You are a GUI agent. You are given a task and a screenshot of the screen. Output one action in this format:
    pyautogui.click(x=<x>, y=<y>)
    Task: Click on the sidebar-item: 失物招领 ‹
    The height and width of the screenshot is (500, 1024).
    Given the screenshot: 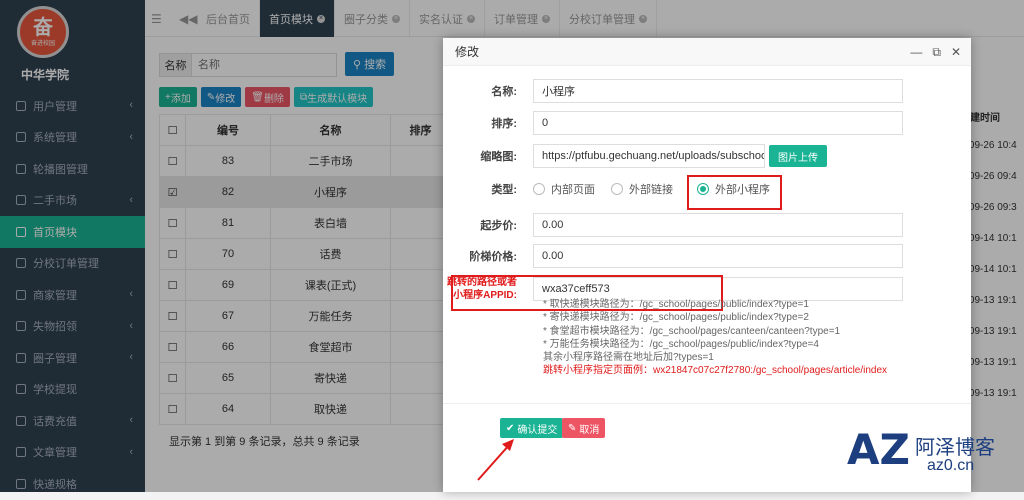 What is the action you would take?
    pyautogui.click(x=72, y=327)
    